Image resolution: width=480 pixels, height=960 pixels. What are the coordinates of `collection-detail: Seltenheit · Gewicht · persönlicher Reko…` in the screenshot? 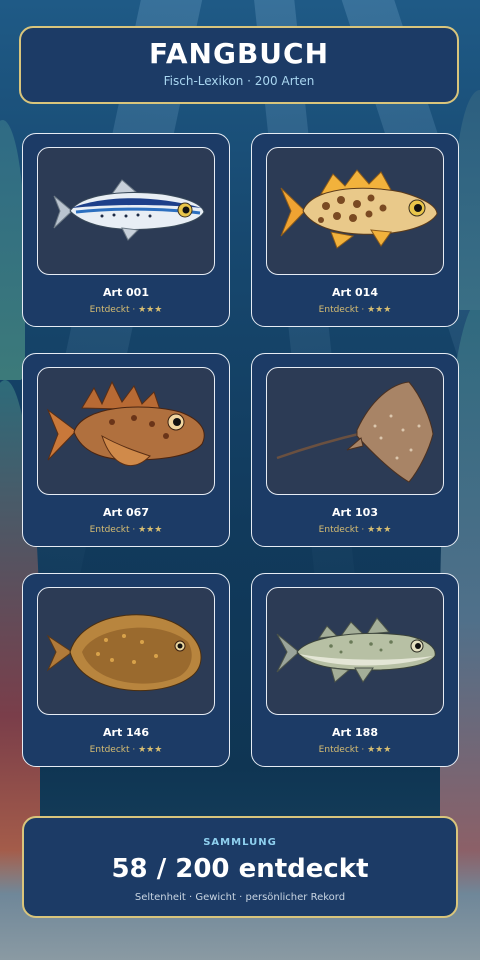 It's located at (240, 897).